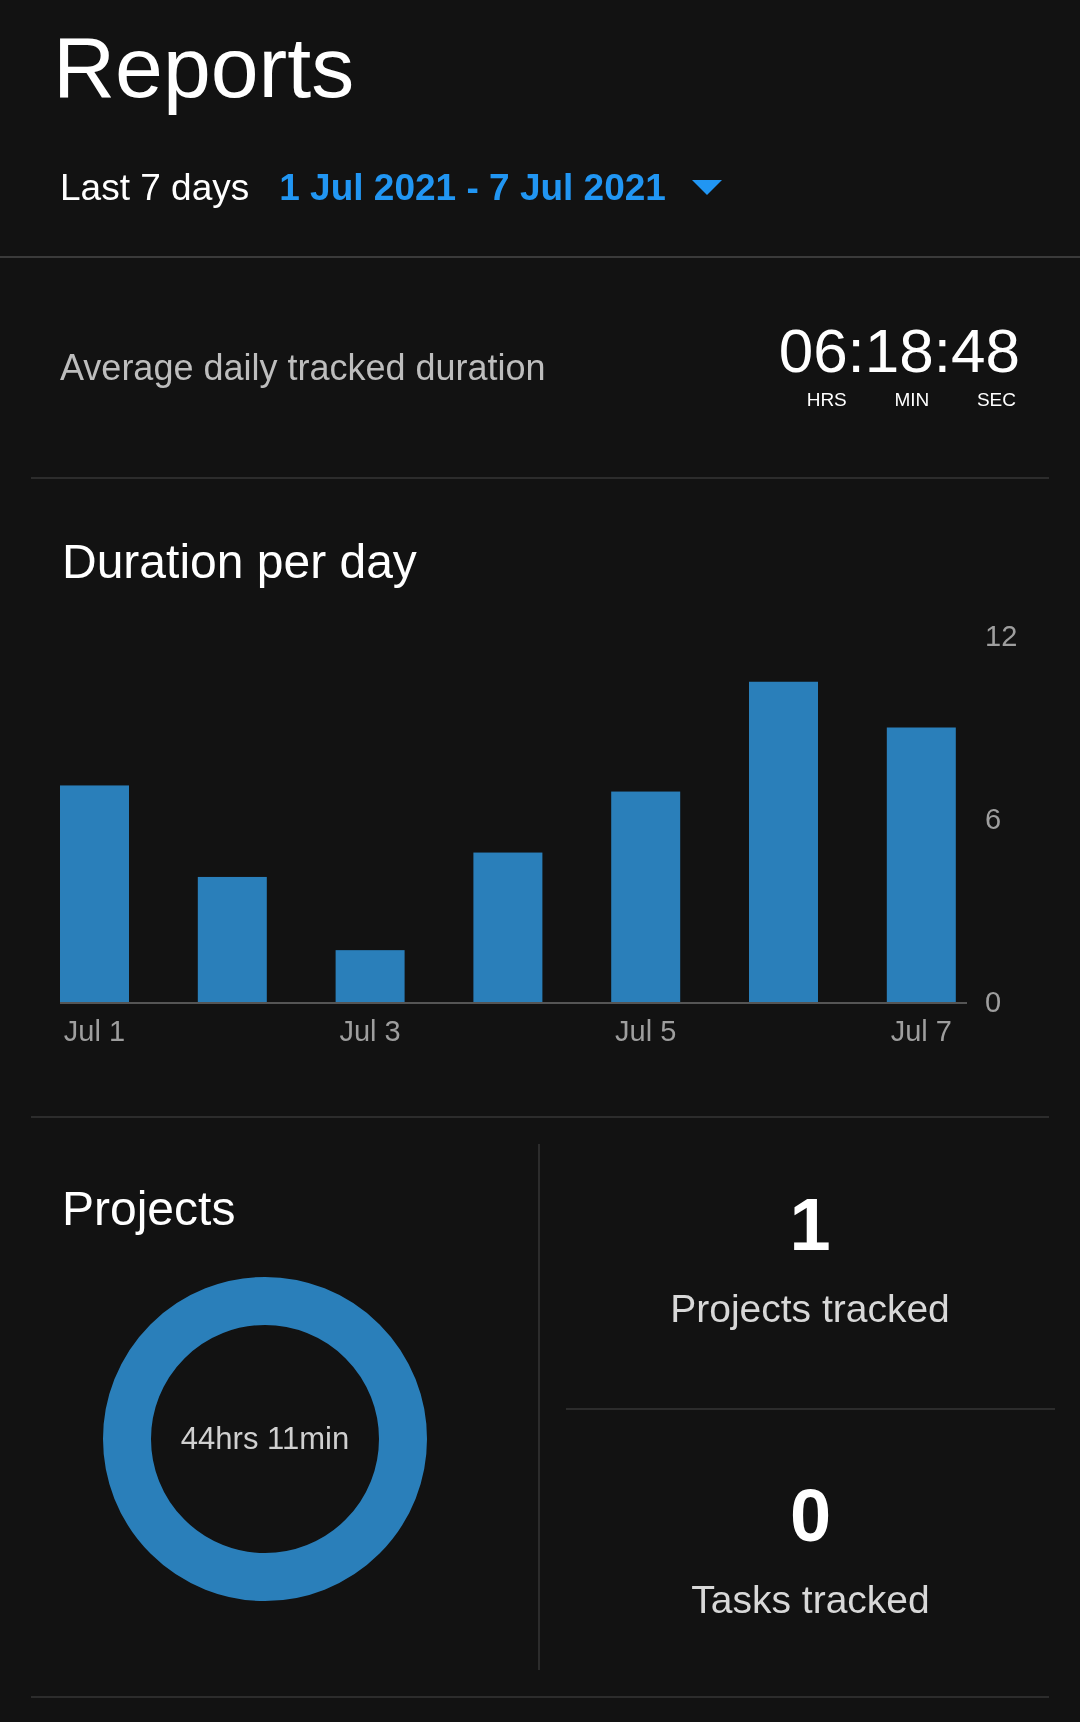  What do you see at coordinates (921, 1031) in the screenshot?
I see `axis-tick-label: Jul 7` at bounding box center [921, 1031].